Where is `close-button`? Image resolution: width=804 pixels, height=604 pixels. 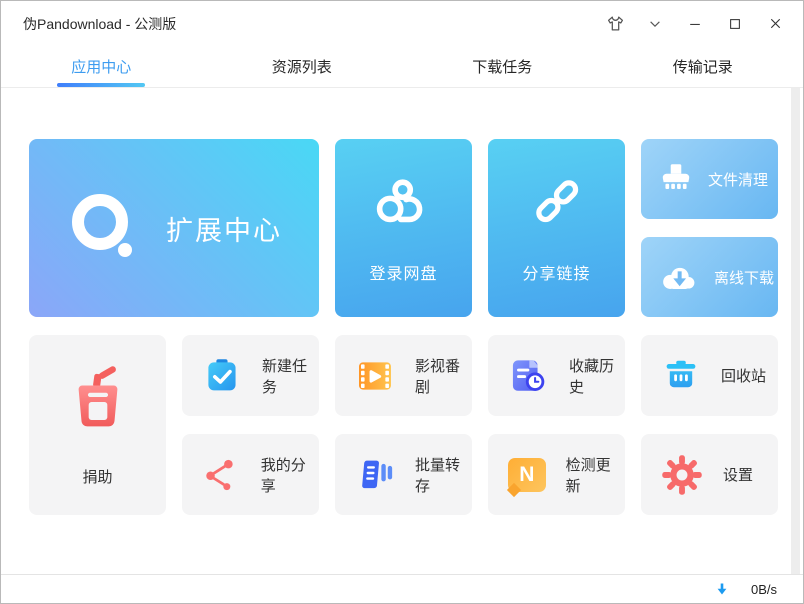
close-button is located at coordinates (775, 24).